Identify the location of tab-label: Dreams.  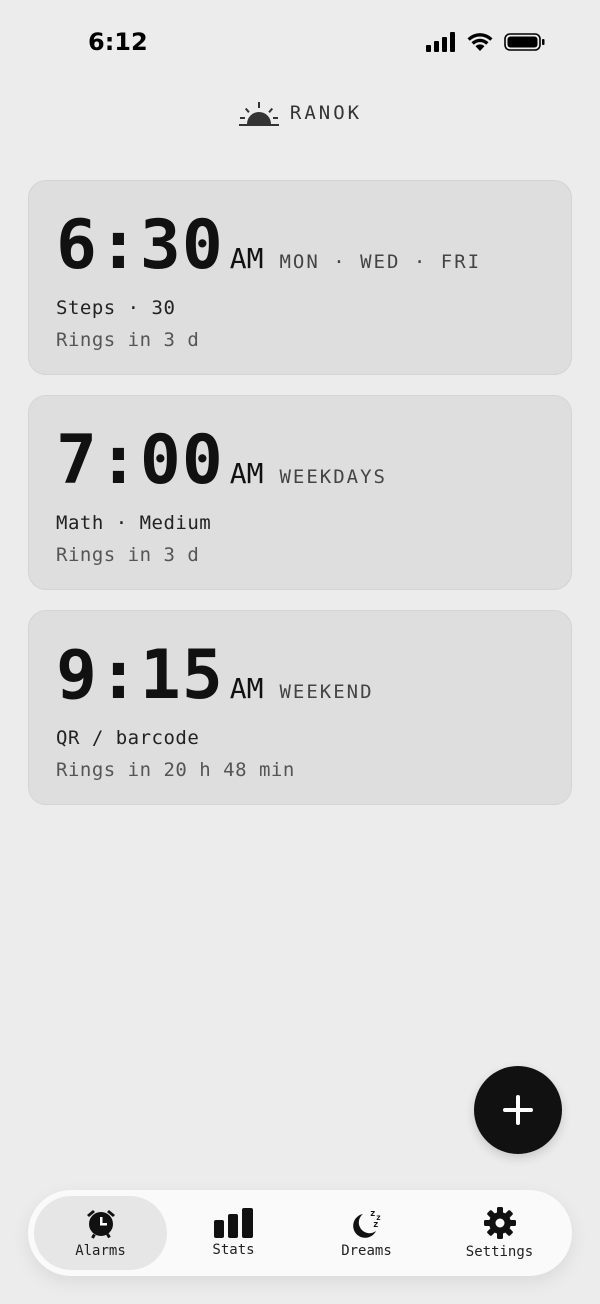
(366, 1251).